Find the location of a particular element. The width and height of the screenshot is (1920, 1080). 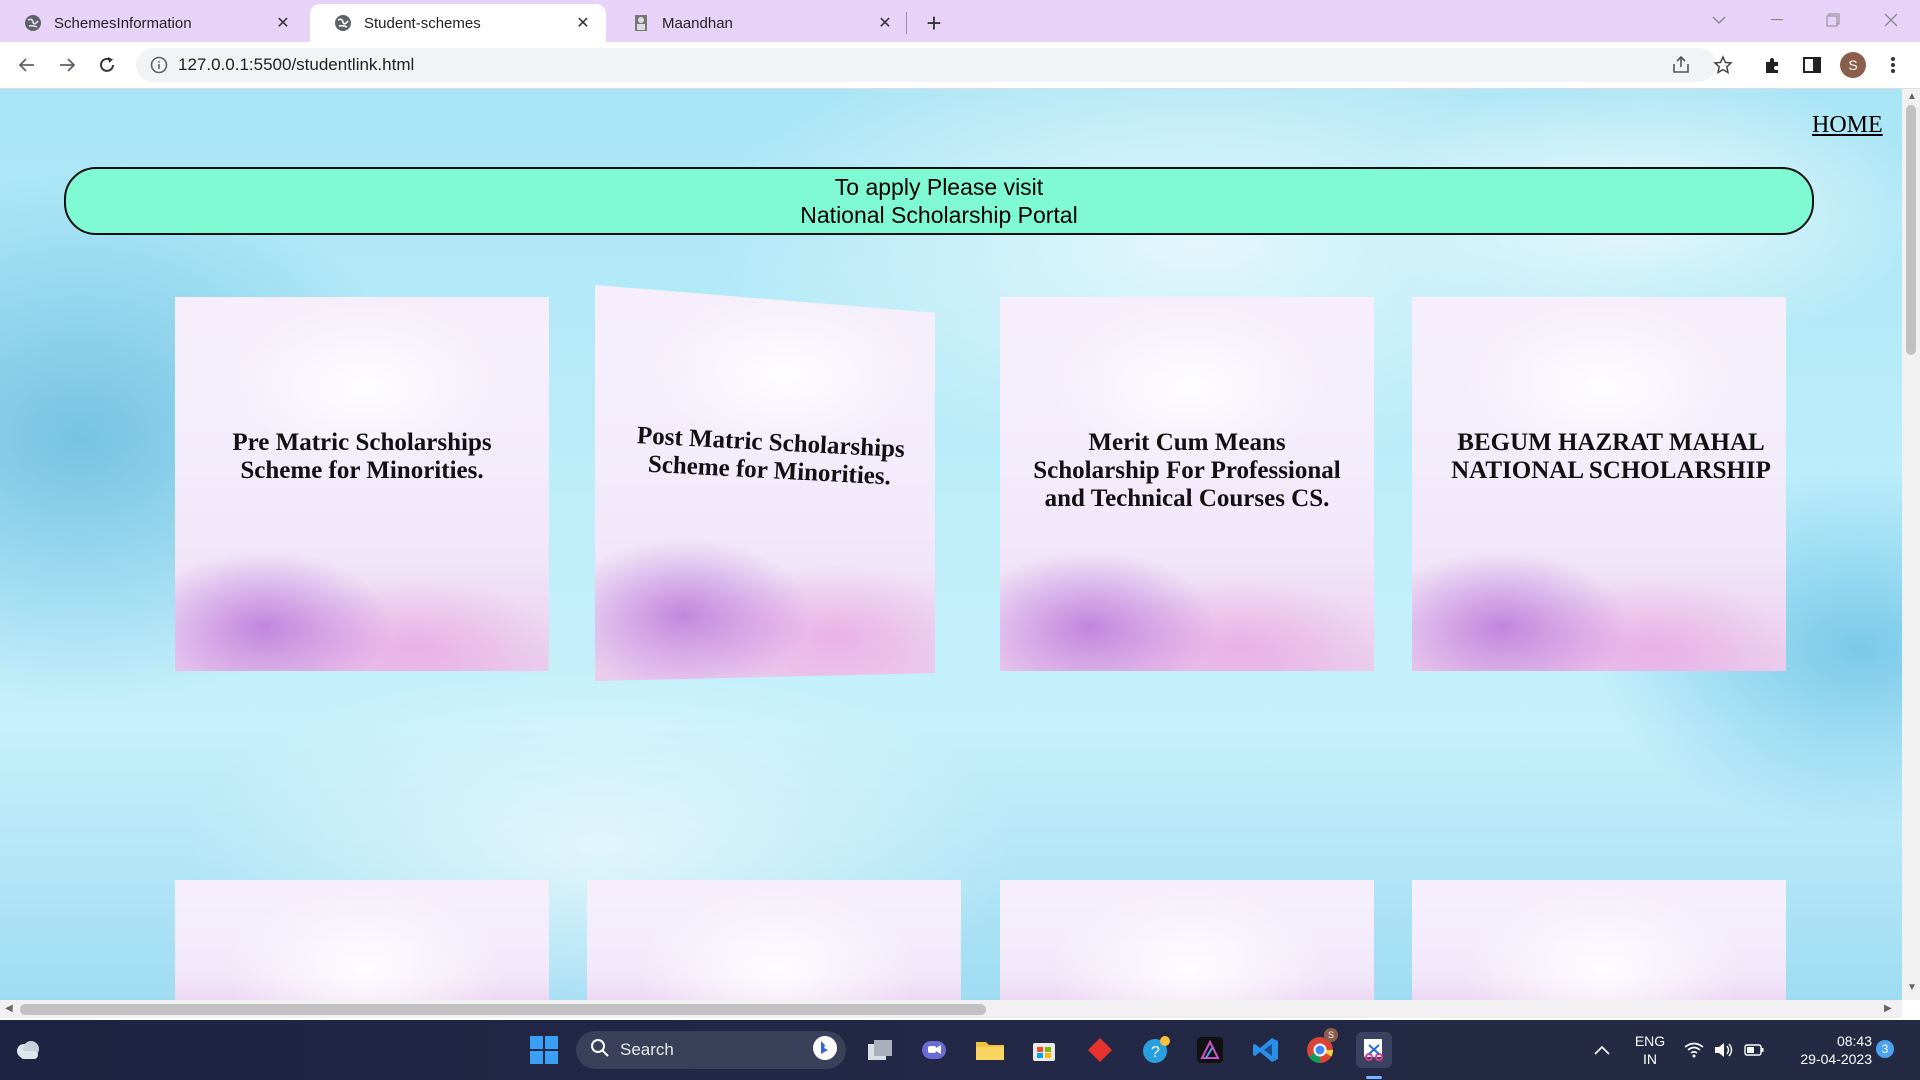

home-link: HOME is located at coordinates (1847, 125).